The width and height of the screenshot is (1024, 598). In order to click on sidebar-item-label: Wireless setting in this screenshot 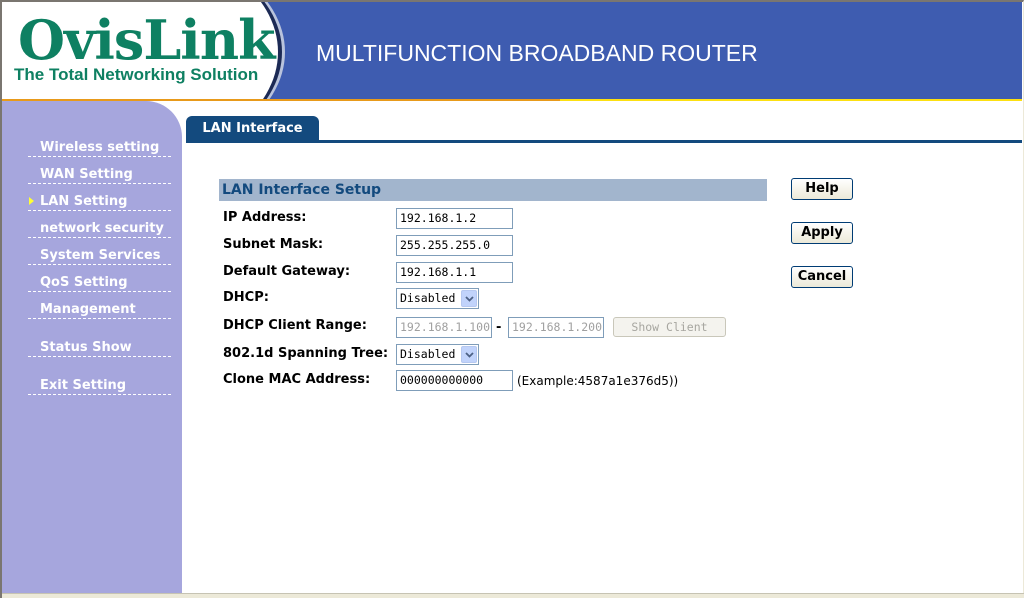, I will do `click(100, 147)`.